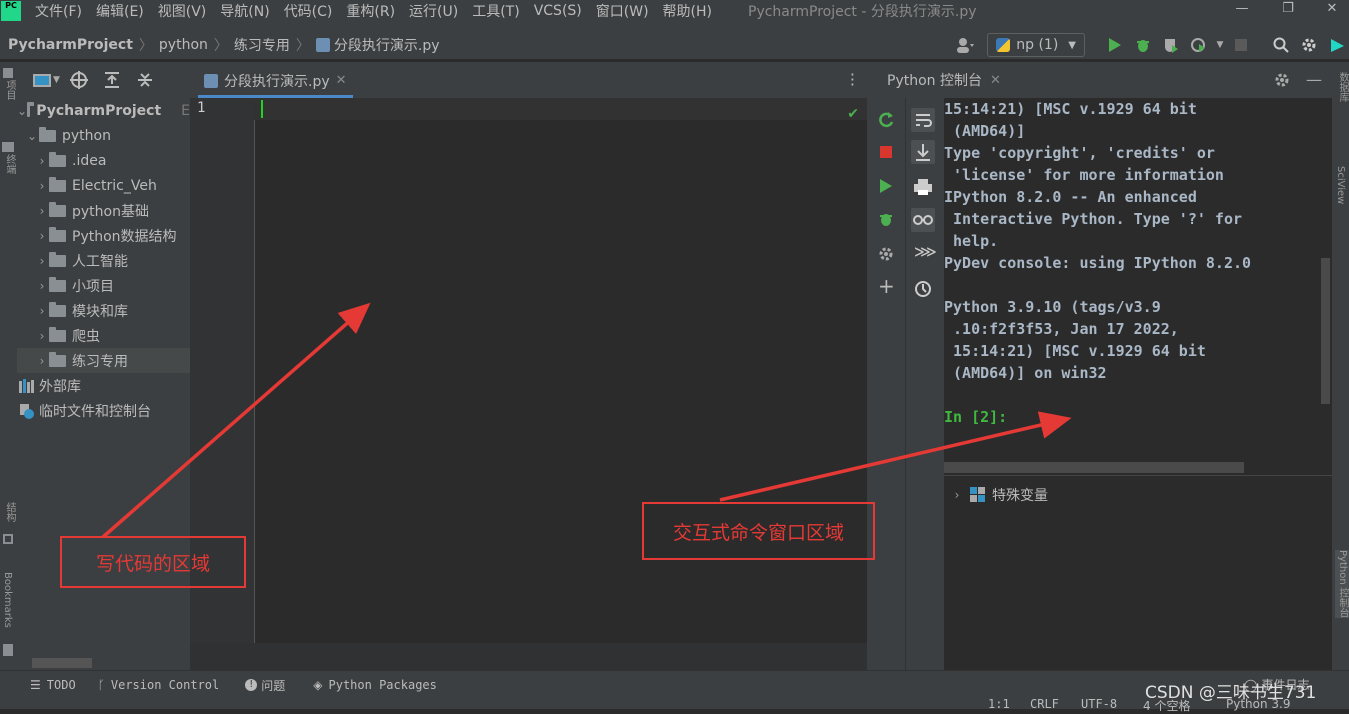 This screenshot has height=714, width=1349. What do you see at coordinates (886, 286) in the screenshot?
I see `add-icon: +` at bounding box center [886, 286].